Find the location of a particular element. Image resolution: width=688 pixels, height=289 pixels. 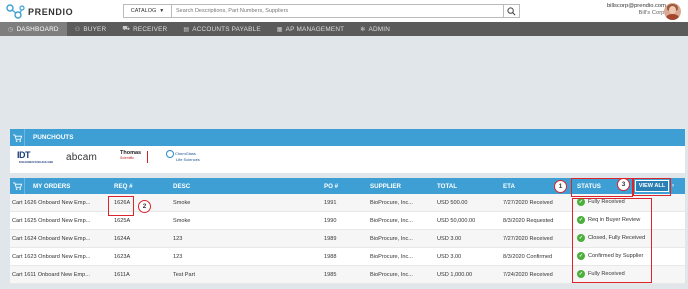

req-number: 1624A is located at coordinates (122, 239).